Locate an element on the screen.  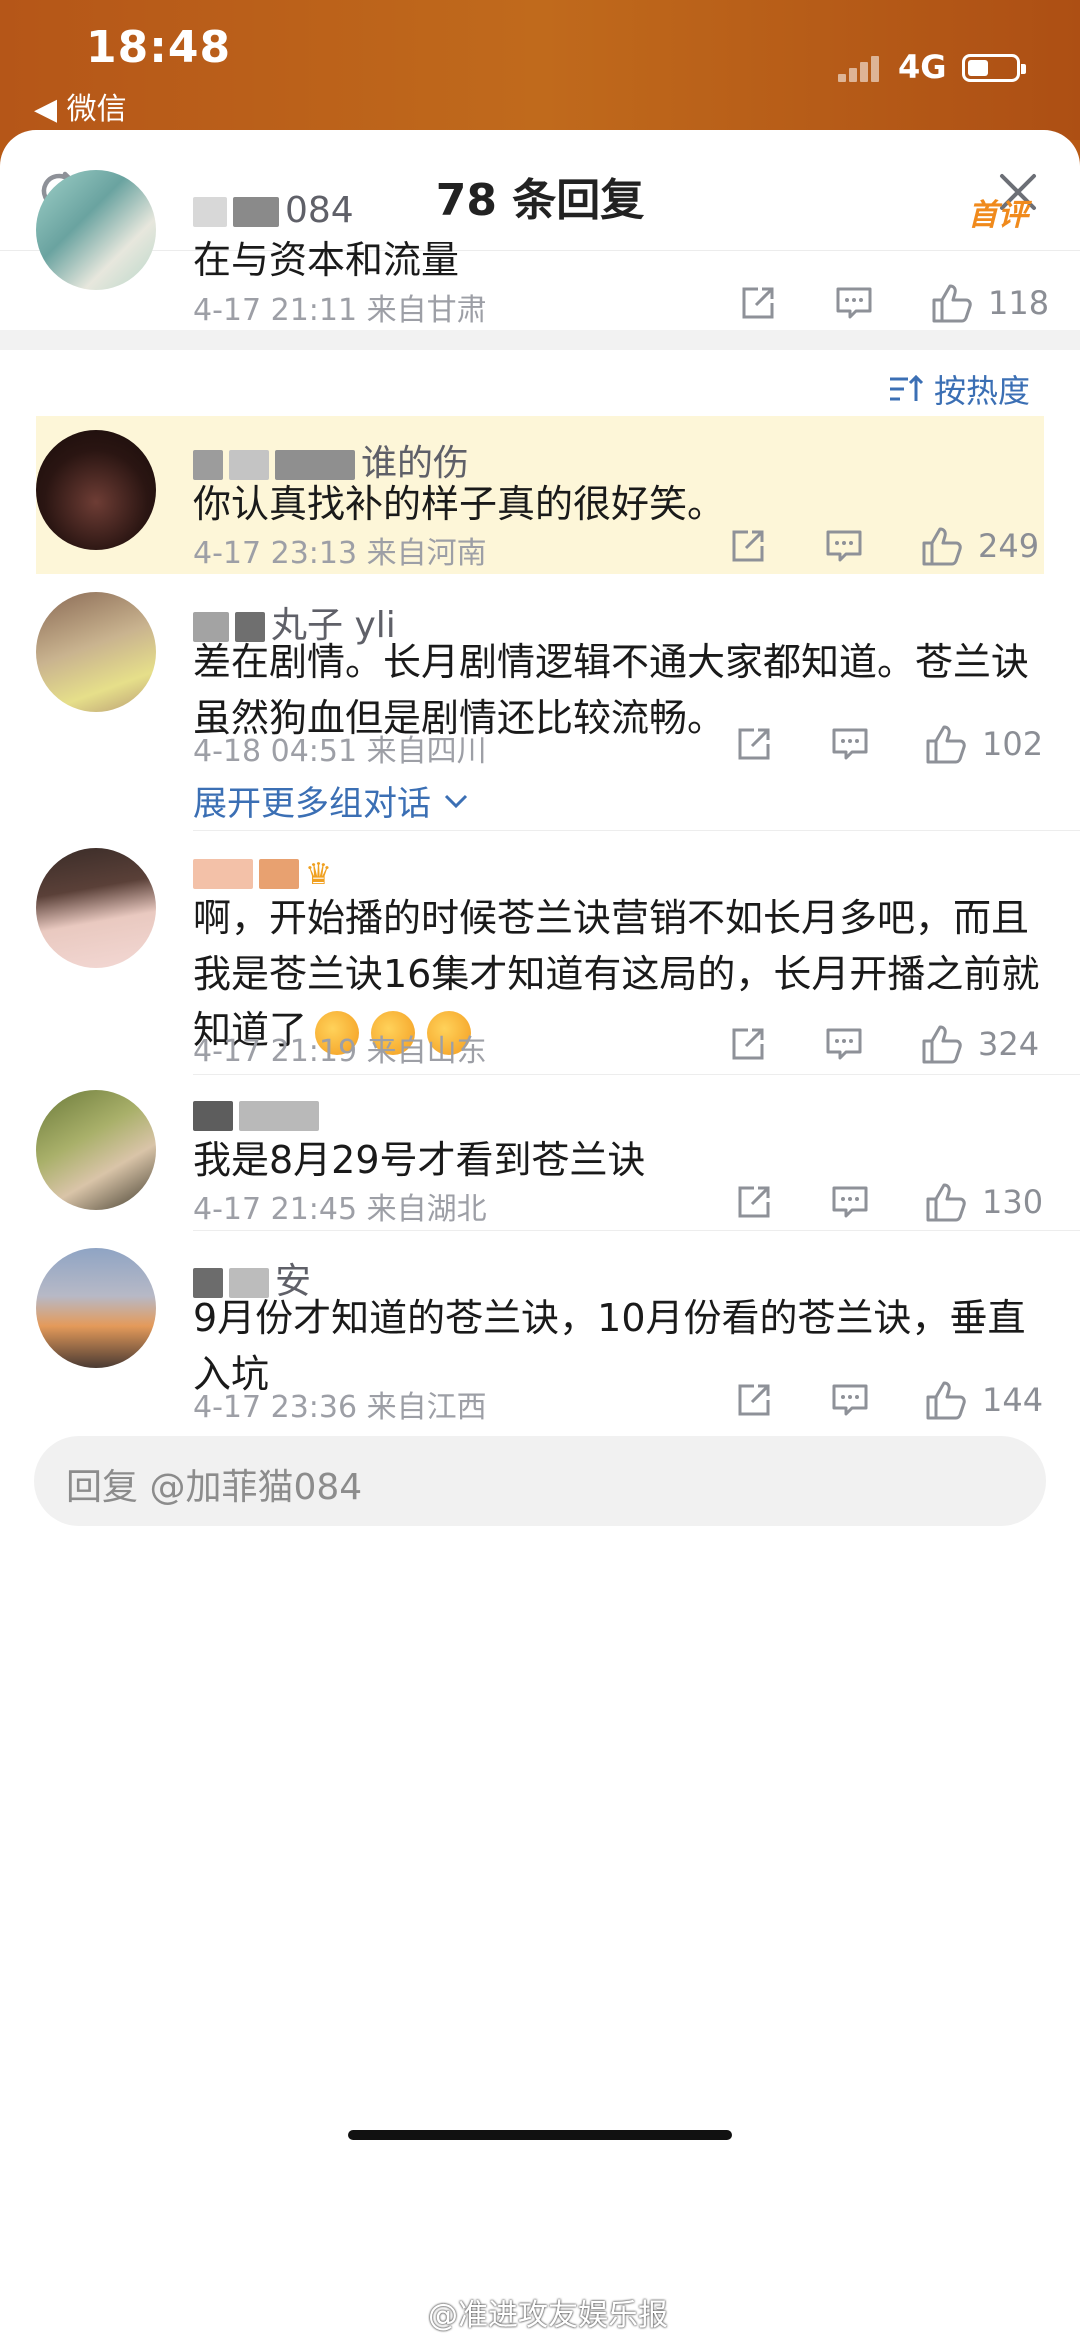
like-button: 130 is located at coordinates (983, 1202).